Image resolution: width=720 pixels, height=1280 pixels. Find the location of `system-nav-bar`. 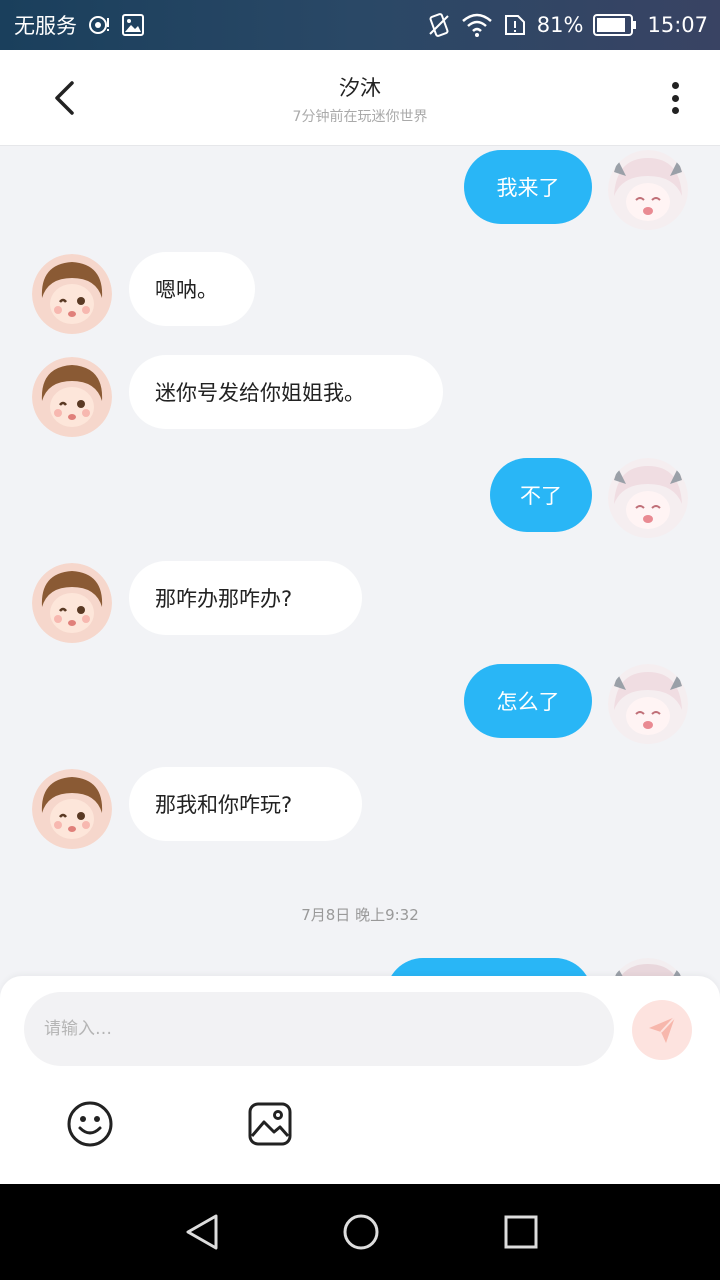

system-nav-bar is located at coordinates (360, 1232).